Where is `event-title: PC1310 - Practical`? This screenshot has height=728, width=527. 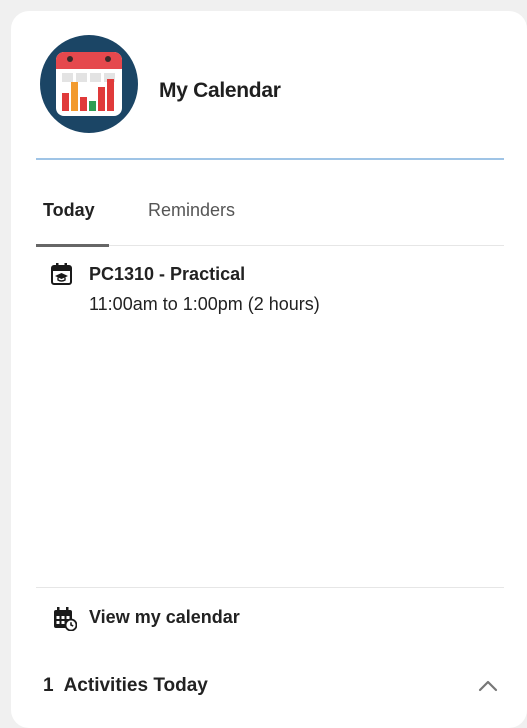
event-title: PC1310 - Practical is located at coordinates (167, 274).